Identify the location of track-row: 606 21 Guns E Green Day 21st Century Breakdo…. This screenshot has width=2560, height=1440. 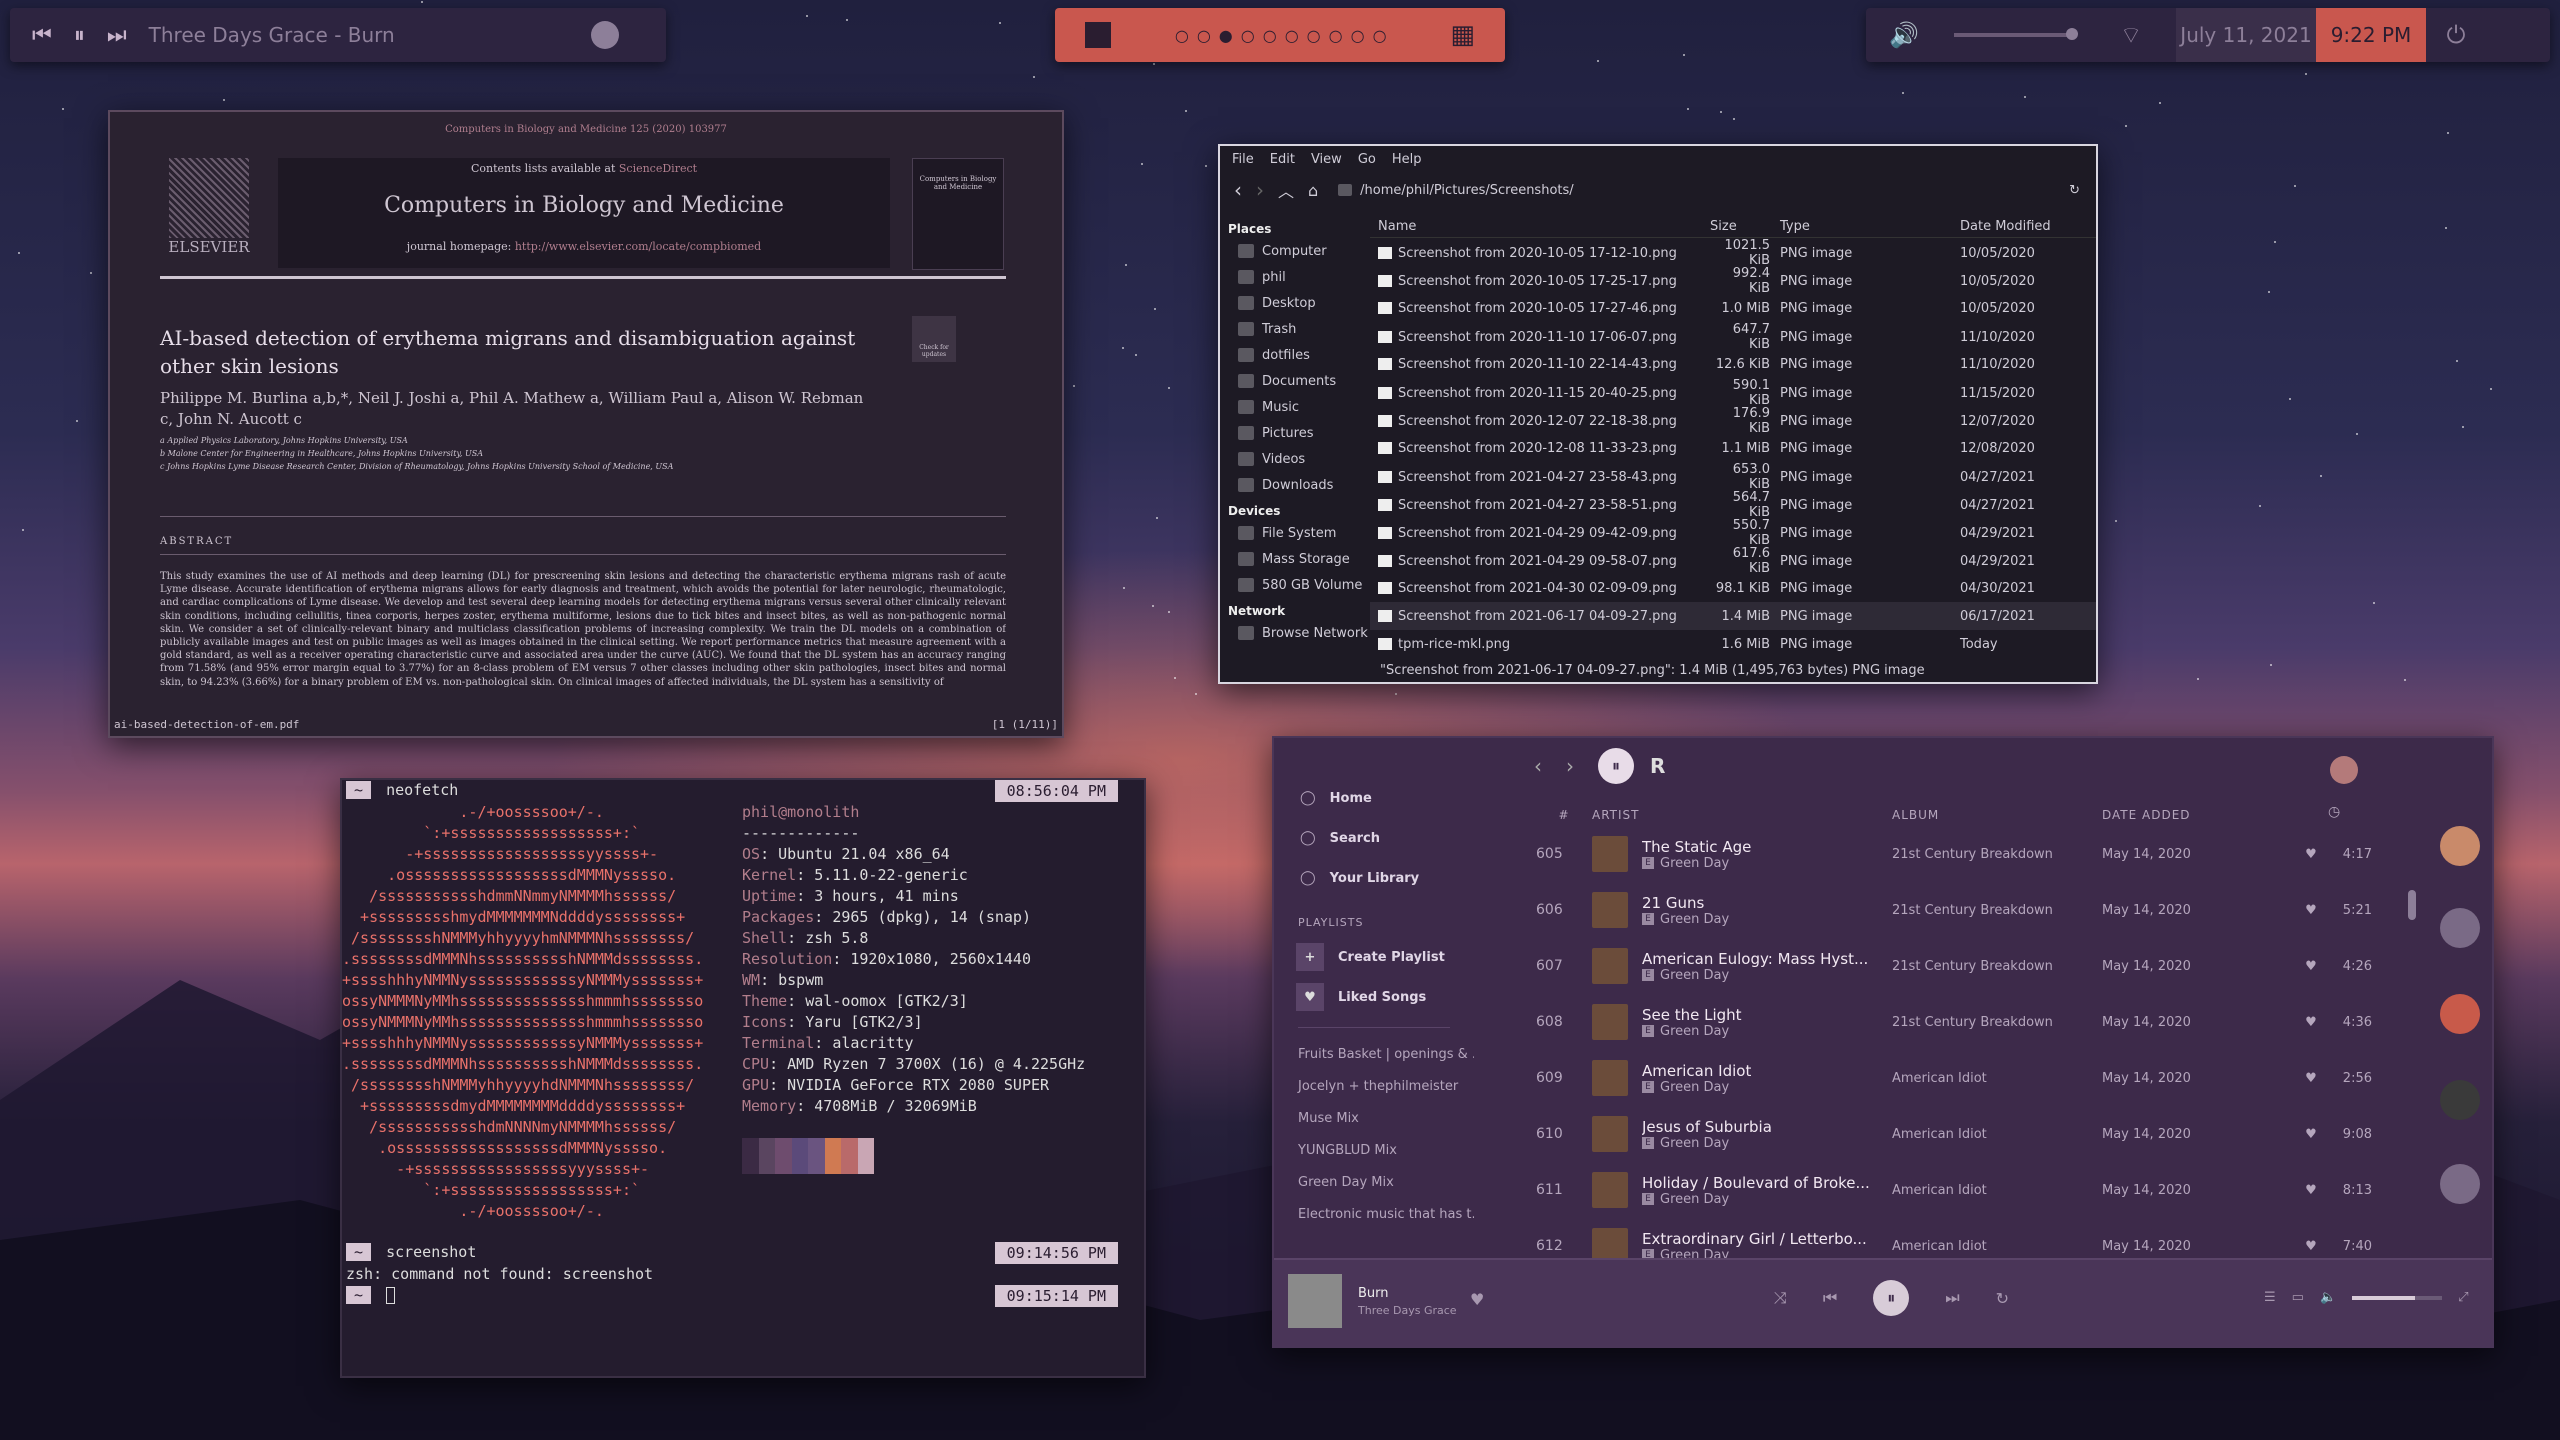
(1969, 910).